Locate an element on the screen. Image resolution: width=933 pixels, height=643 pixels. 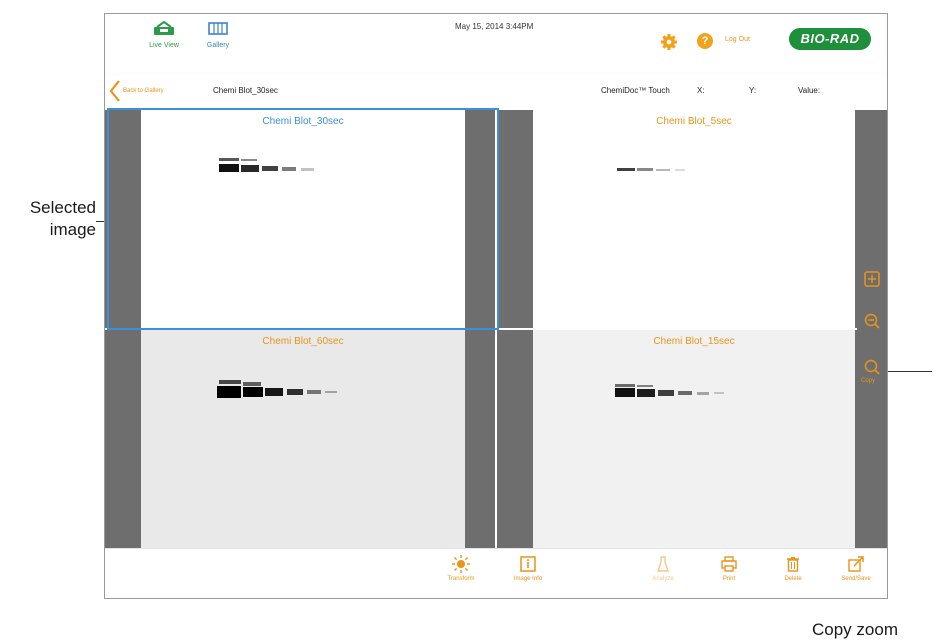
blot-panel-5sec: Chemi Blot_5sec is located at coordinates (694, 219).